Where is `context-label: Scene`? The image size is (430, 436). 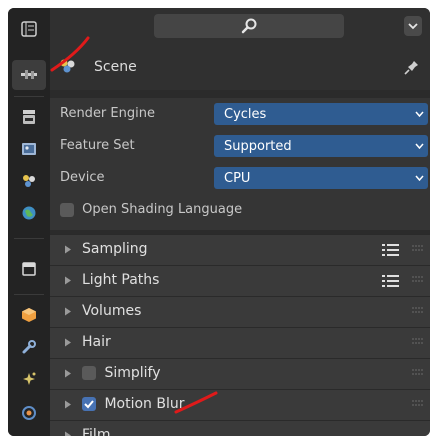 context-label: Scene is located at coordinates (115, 67).